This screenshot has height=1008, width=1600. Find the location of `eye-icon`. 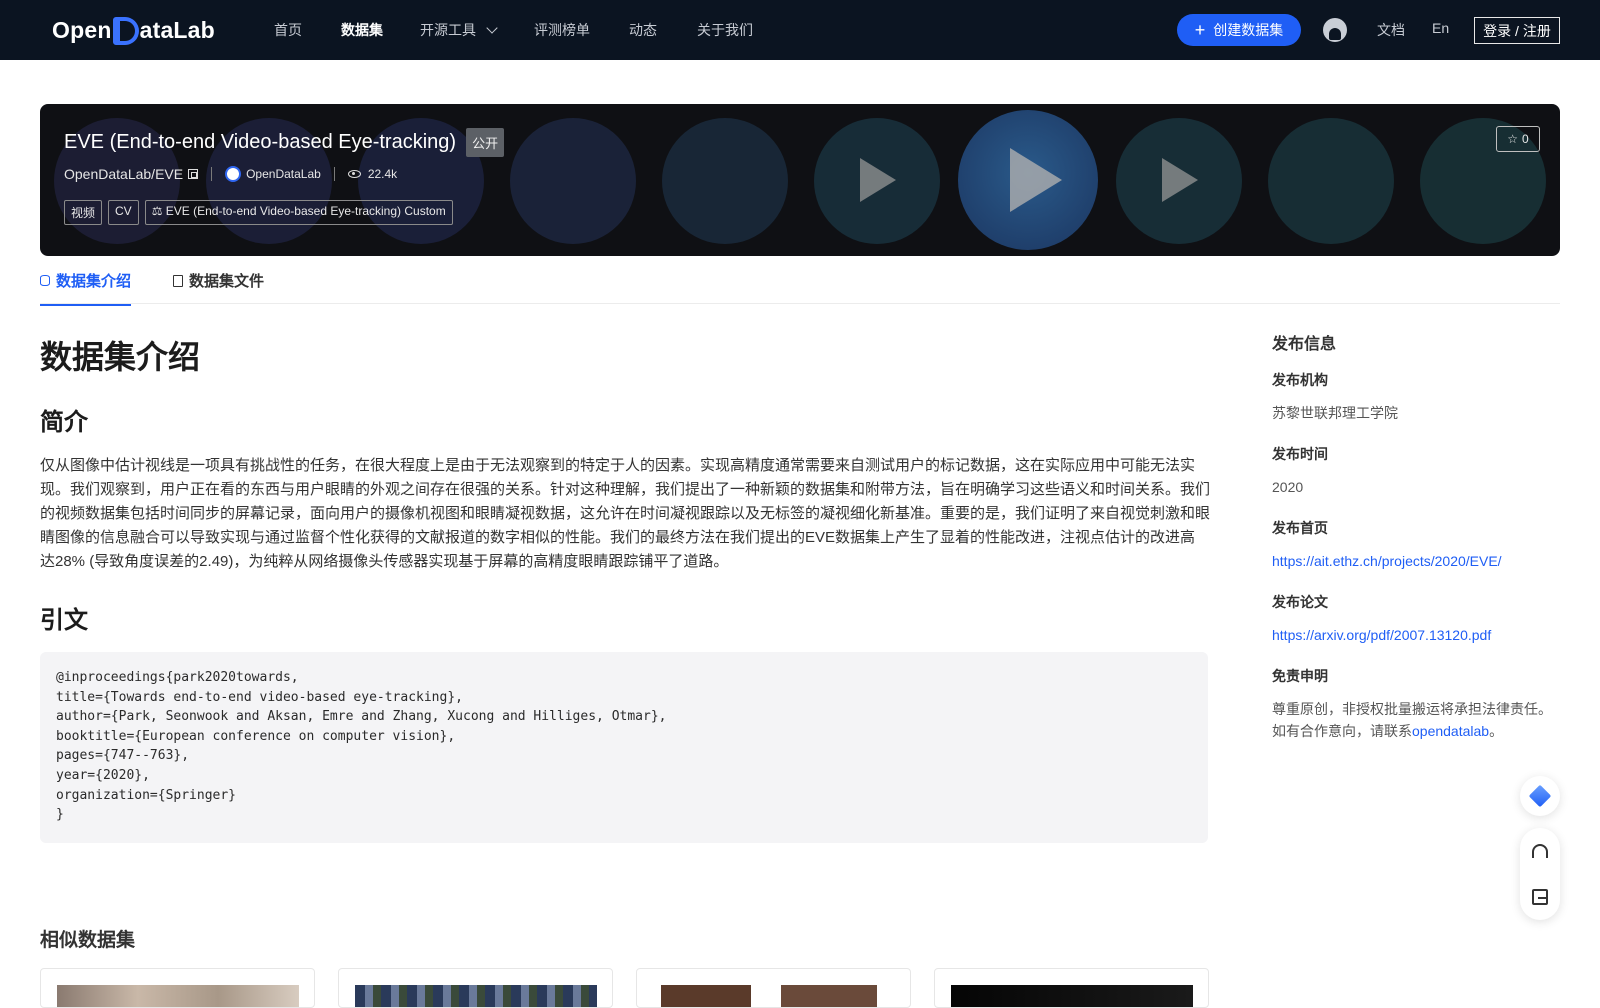

eye-icon is located at coordinates (354, 174).